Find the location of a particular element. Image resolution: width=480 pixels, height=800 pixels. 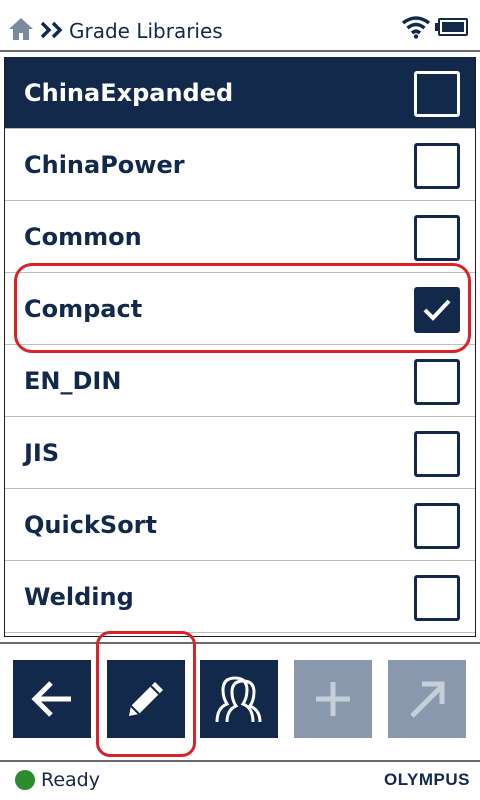

battery-icon is located at coordinates (451, 27).